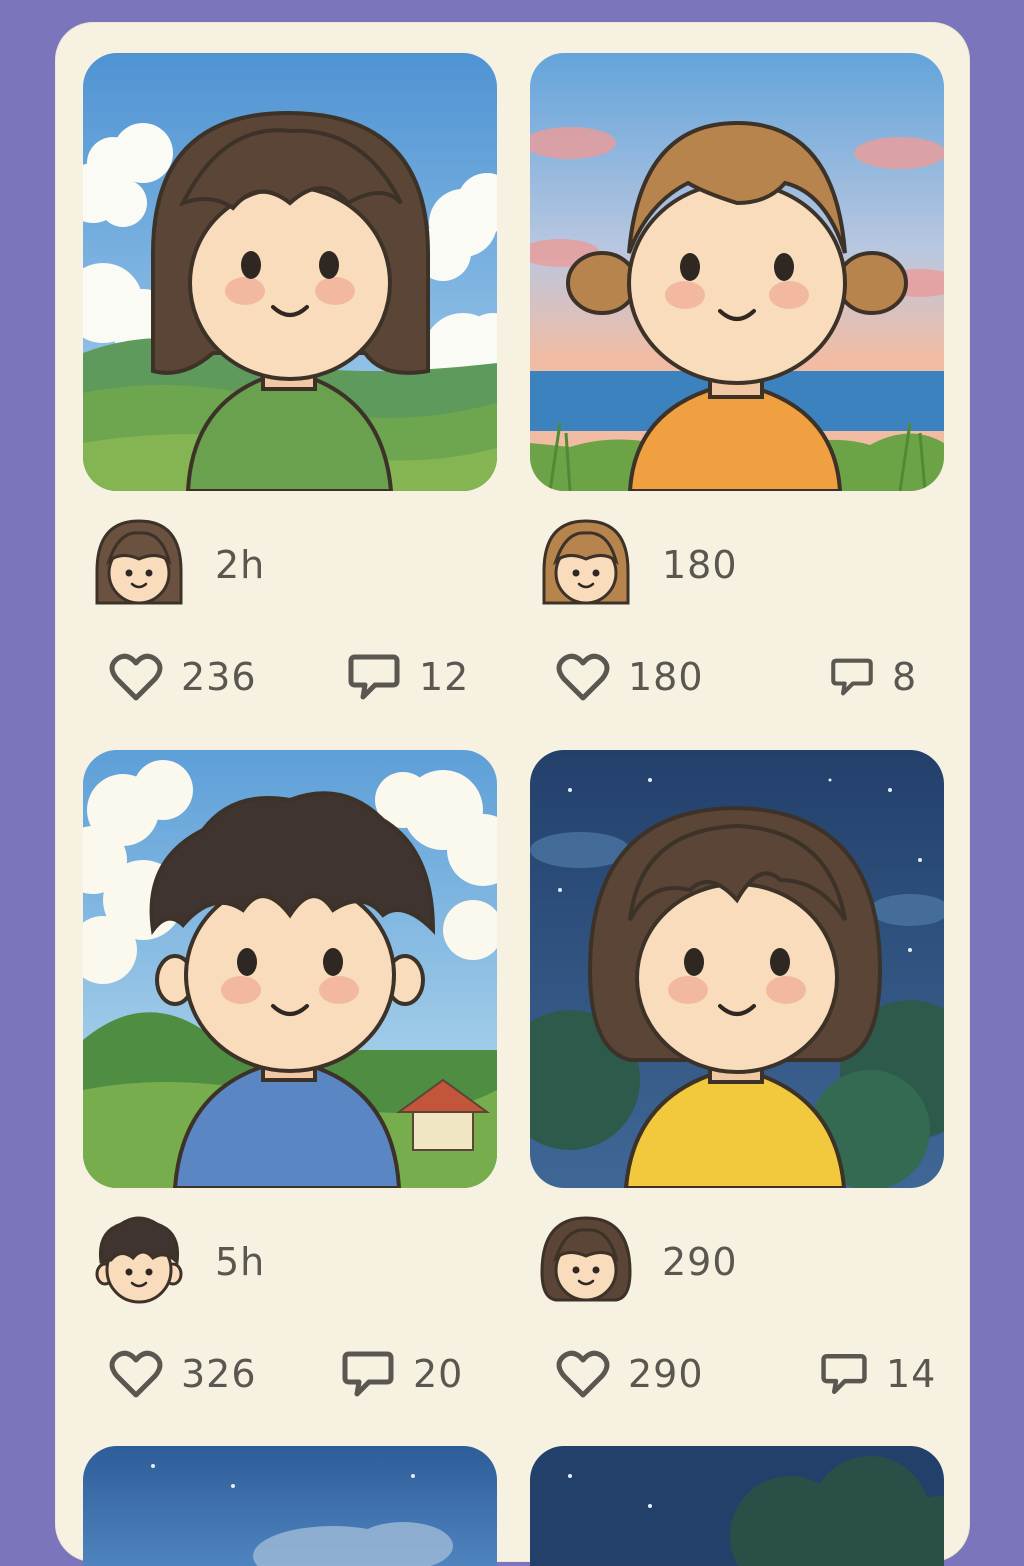 This screenshot has width=1024, height=1566. I want to click on author-row: 5h, so click(177, 1260).